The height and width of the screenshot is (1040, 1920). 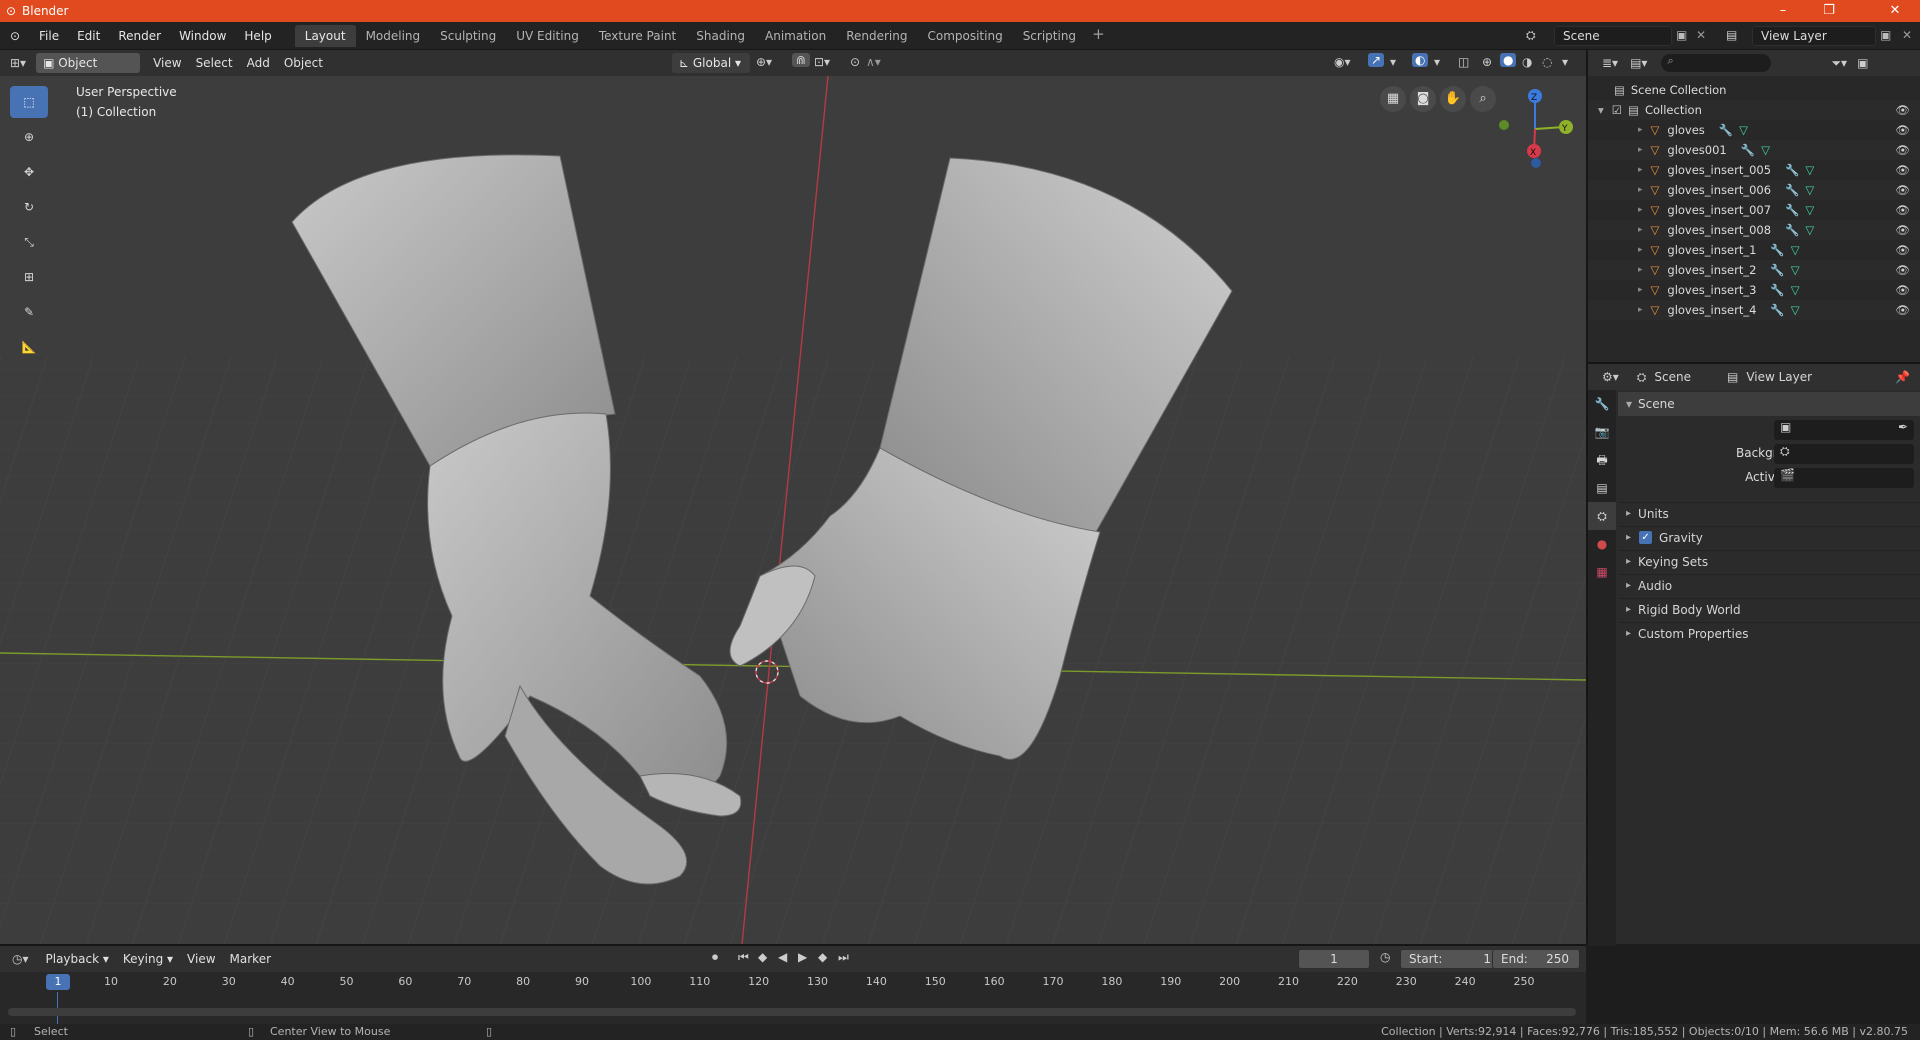 What do you see at coordinates (873, 62) in the screenshot?
I see `falloff-icon: ∧▾` at bounding box center [873, 62].